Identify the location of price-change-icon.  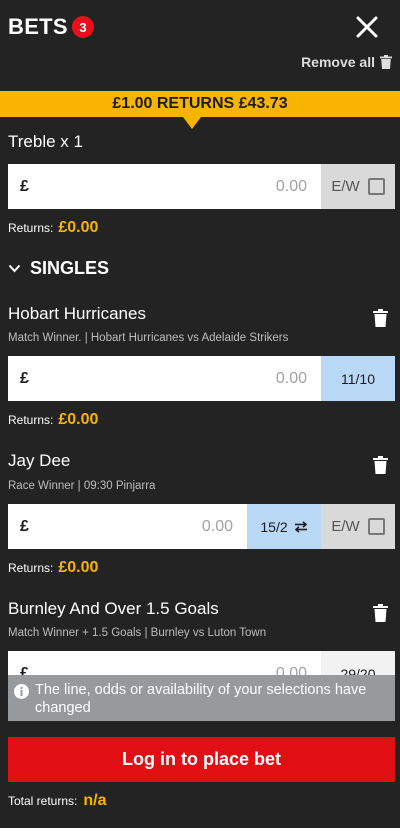
(300, 526).